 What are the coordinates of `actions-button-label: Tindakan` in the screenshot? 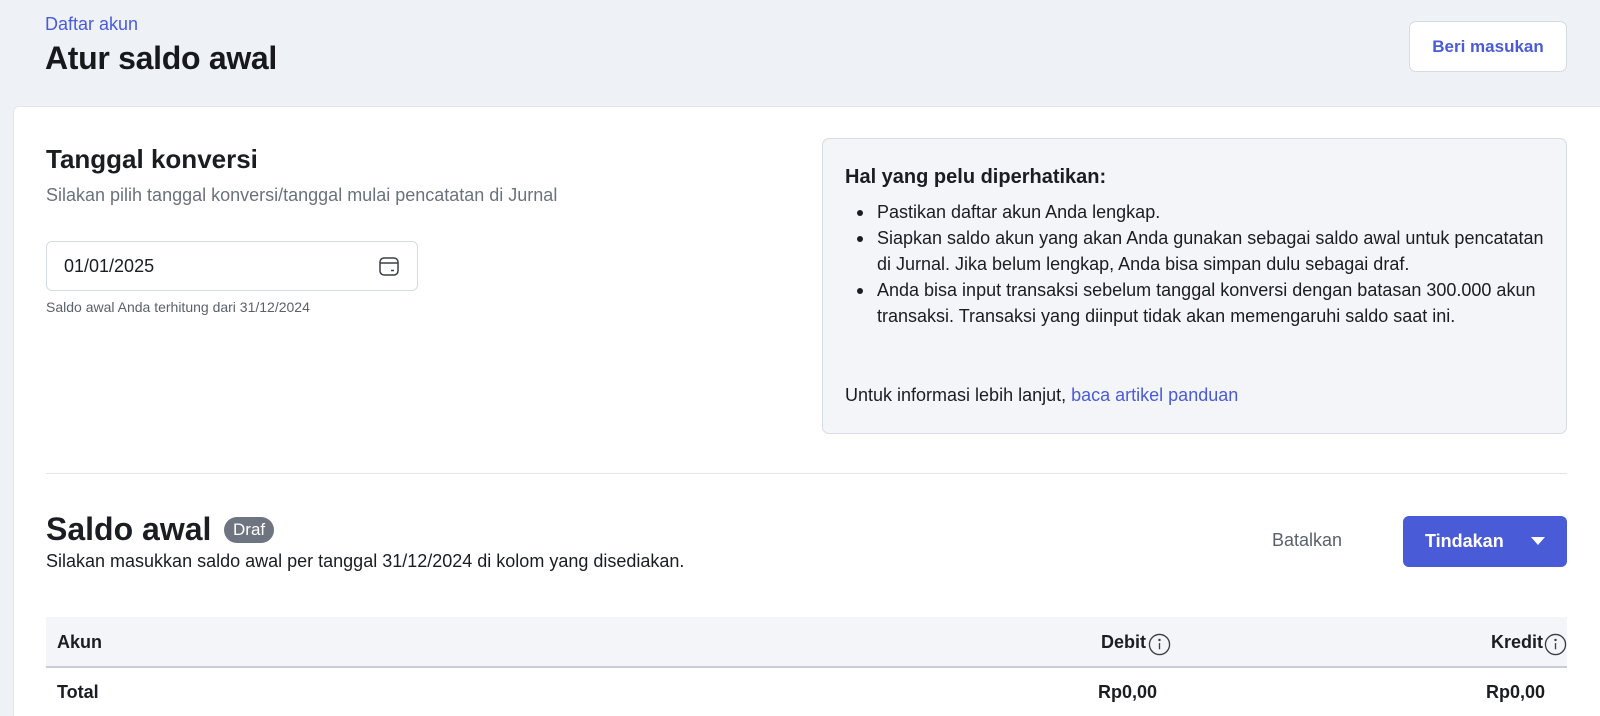 It's located at (1464, 541).